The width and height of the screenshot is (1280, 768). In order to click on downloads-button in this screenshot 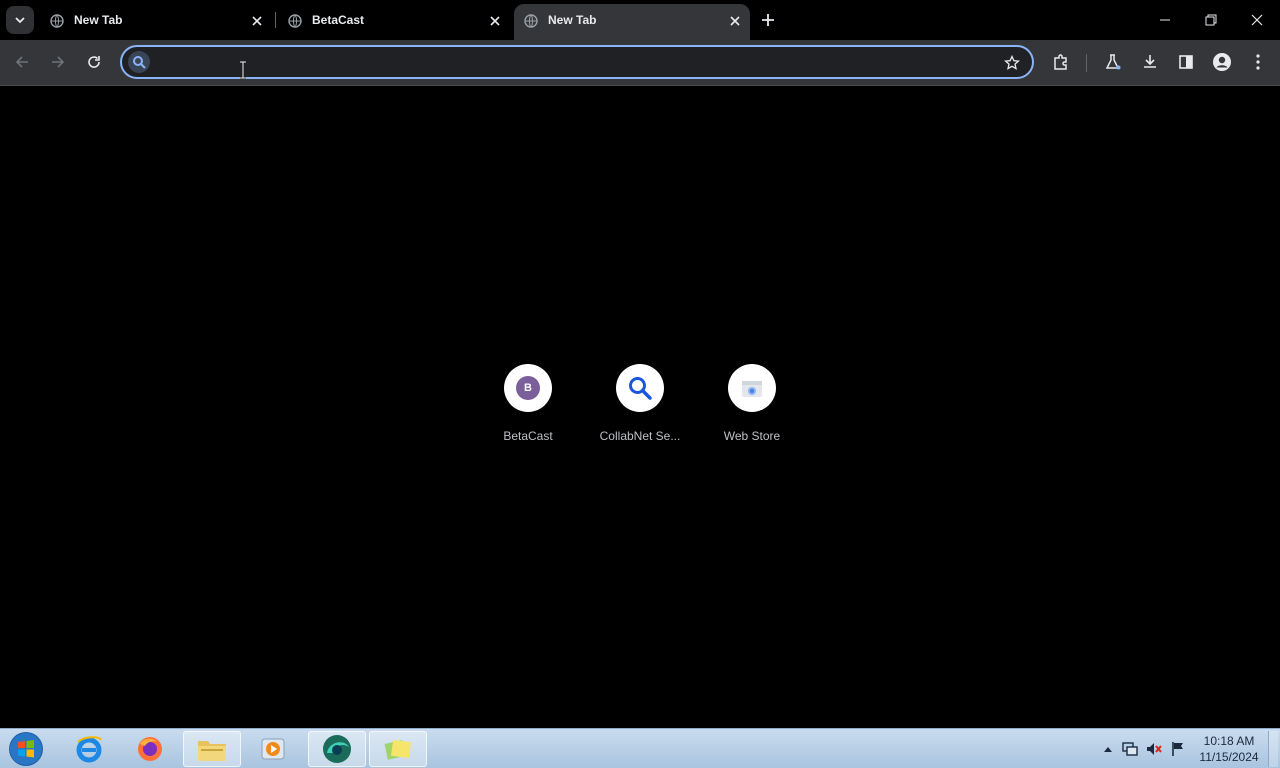, I will do `click(1150, 62)`.